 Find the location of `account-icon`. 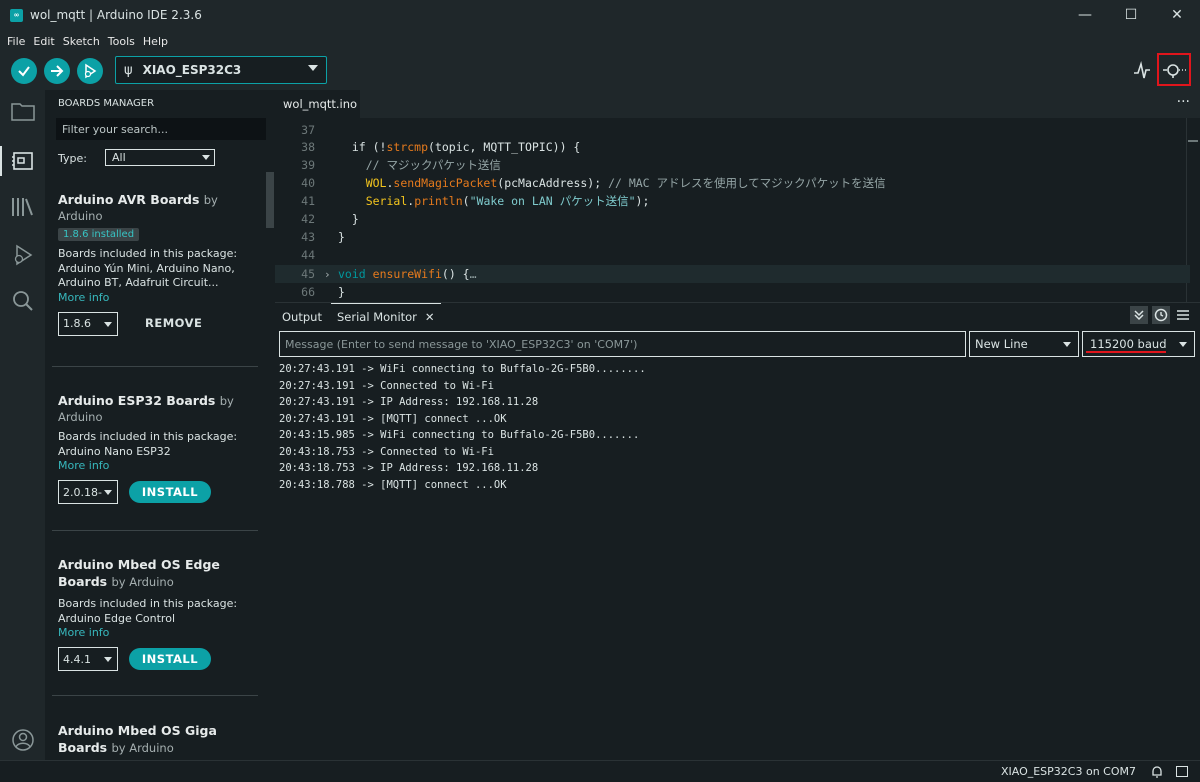

account-icon is located at coordinates (22, 739).